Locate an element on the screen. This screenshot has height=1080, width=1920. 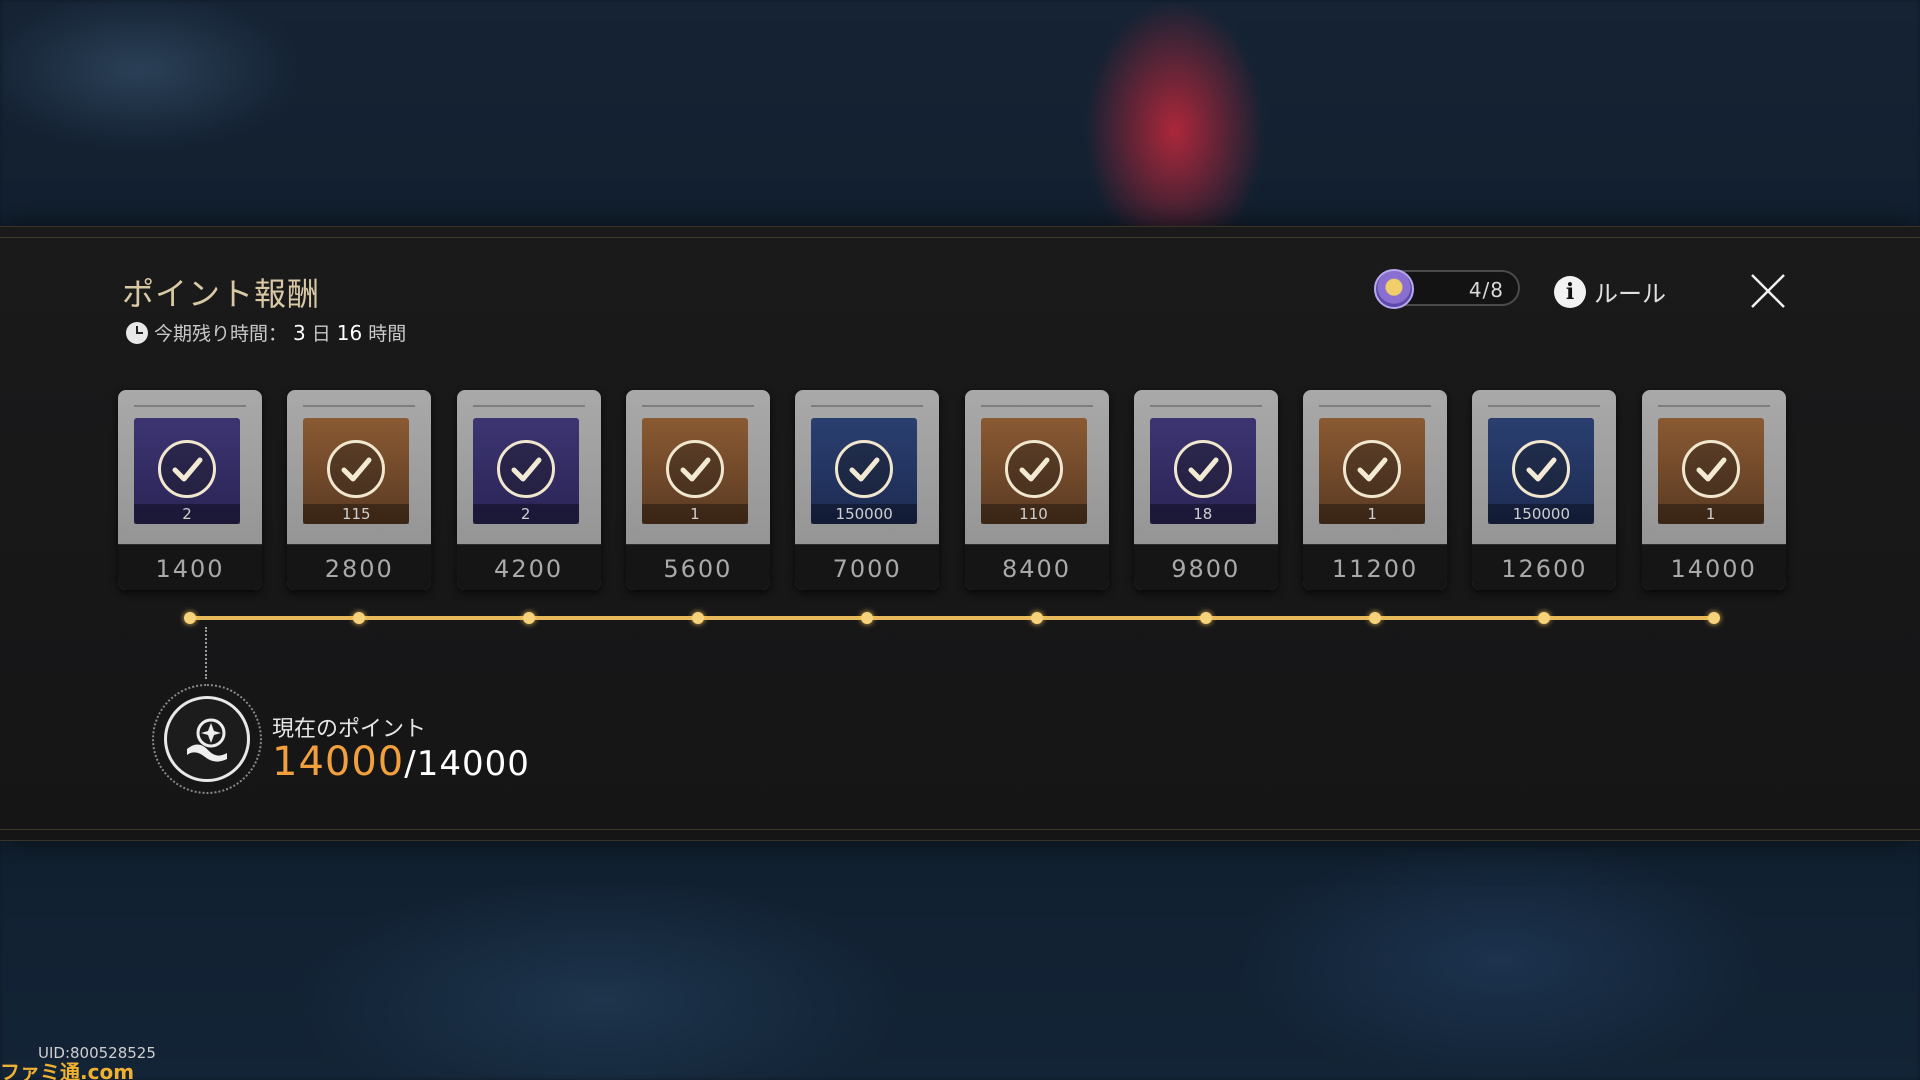
current-points: 14000/14000 is located at coordinates (401, 762).